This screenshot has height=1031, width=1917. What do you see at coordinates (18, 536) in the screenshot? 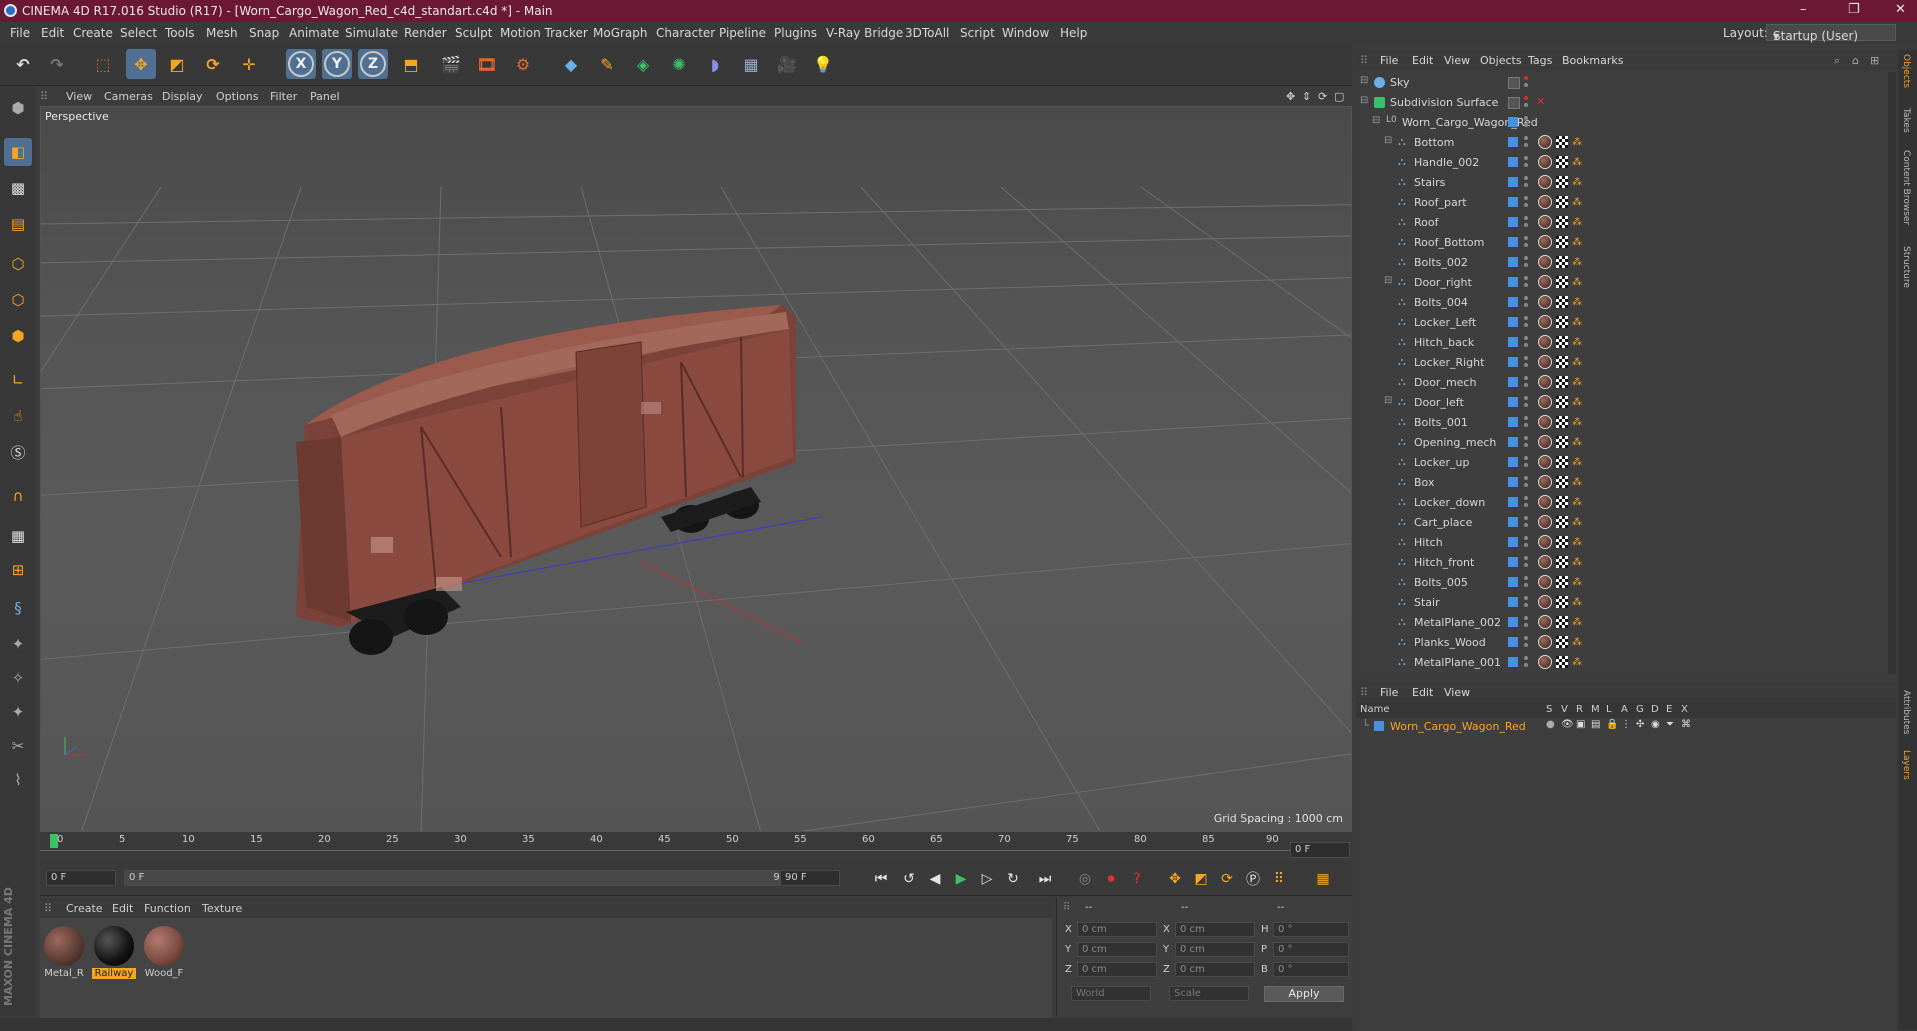
I see `workplane-grid-icon: ▦` at bounding box center [18, 536].